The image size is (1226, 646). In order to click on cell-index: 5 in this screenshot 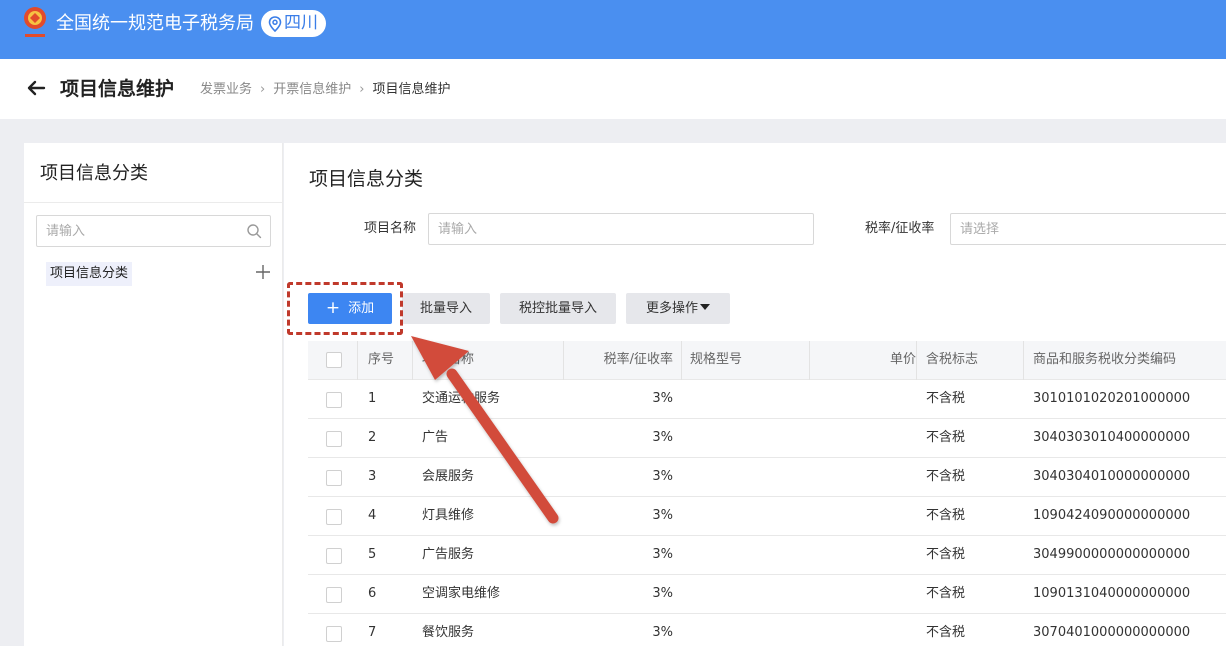, I will do `click(372, 554)`.